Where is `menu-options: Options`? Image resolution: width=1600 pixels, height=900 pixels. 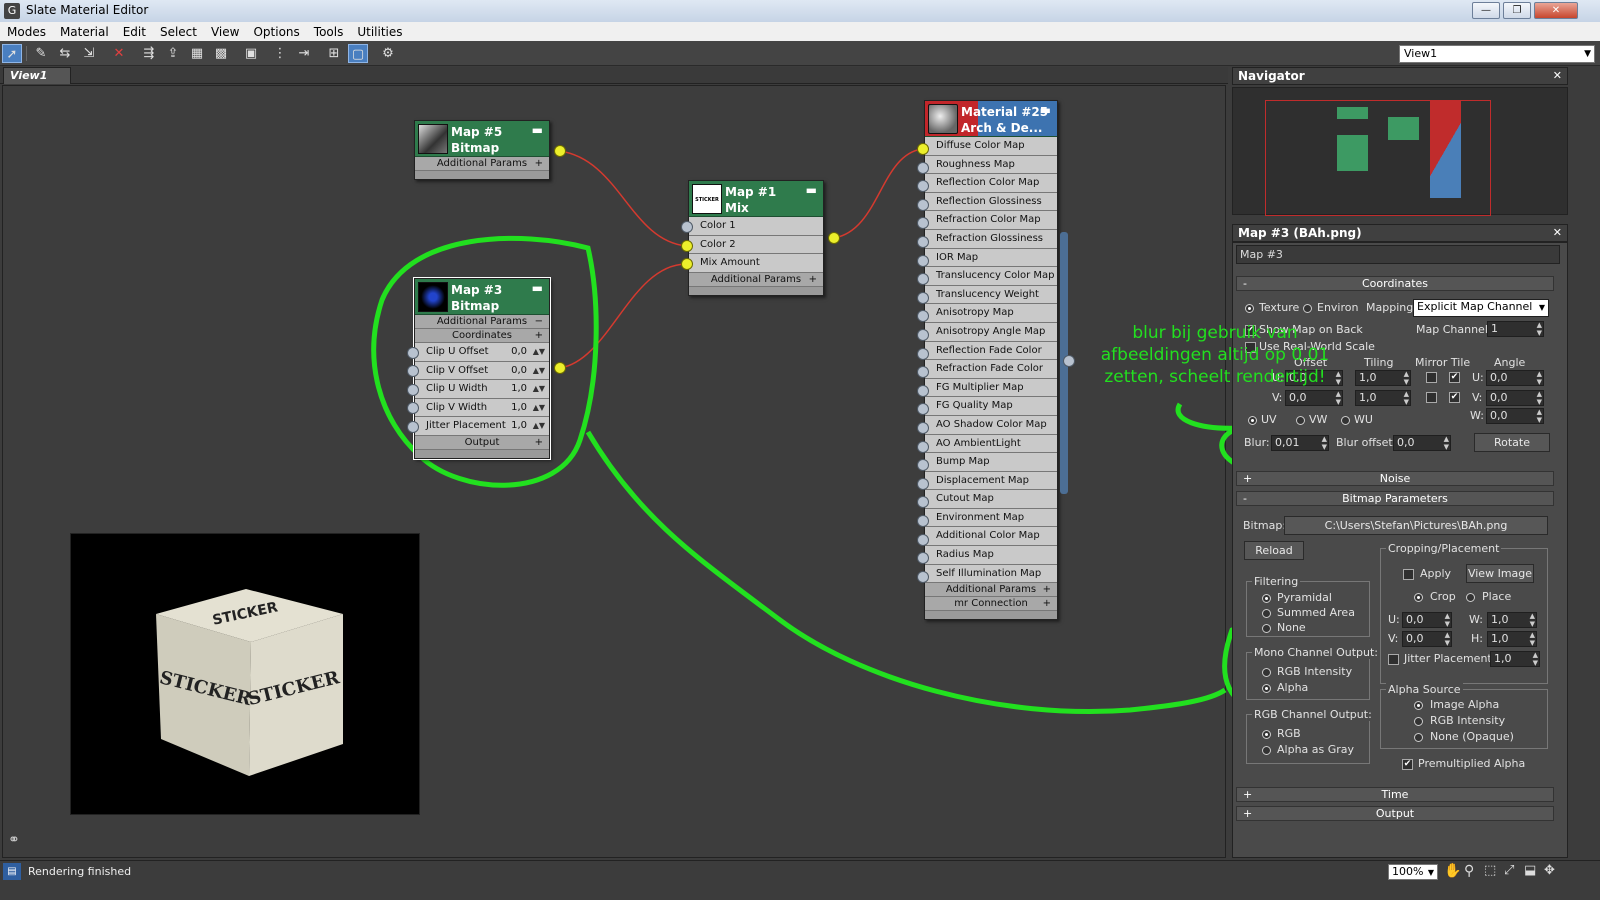
menu-options: Options is located at coordinates (276, 32).